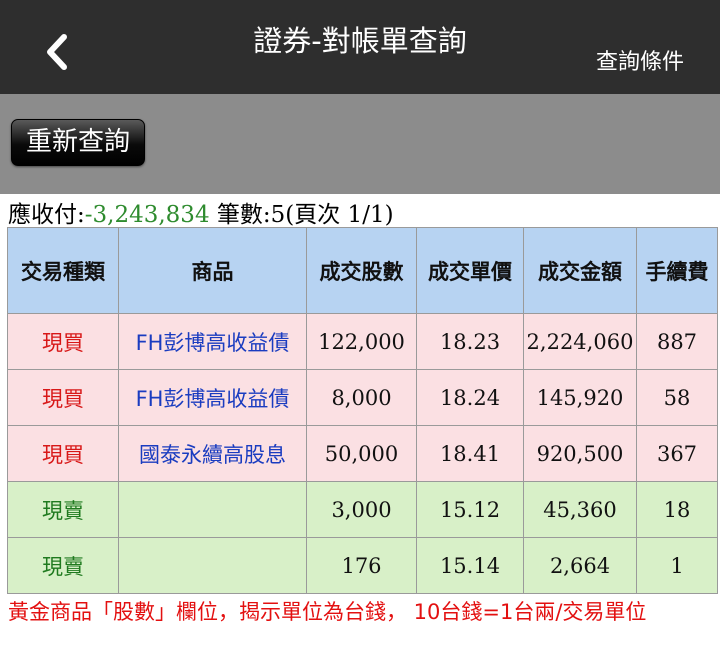 The height and width of the screenshot is (667, 720). What do you see at coordinates (677, 509) in the screenshot?
I see `cell-fee: 18` at bounding box center [677, 509].